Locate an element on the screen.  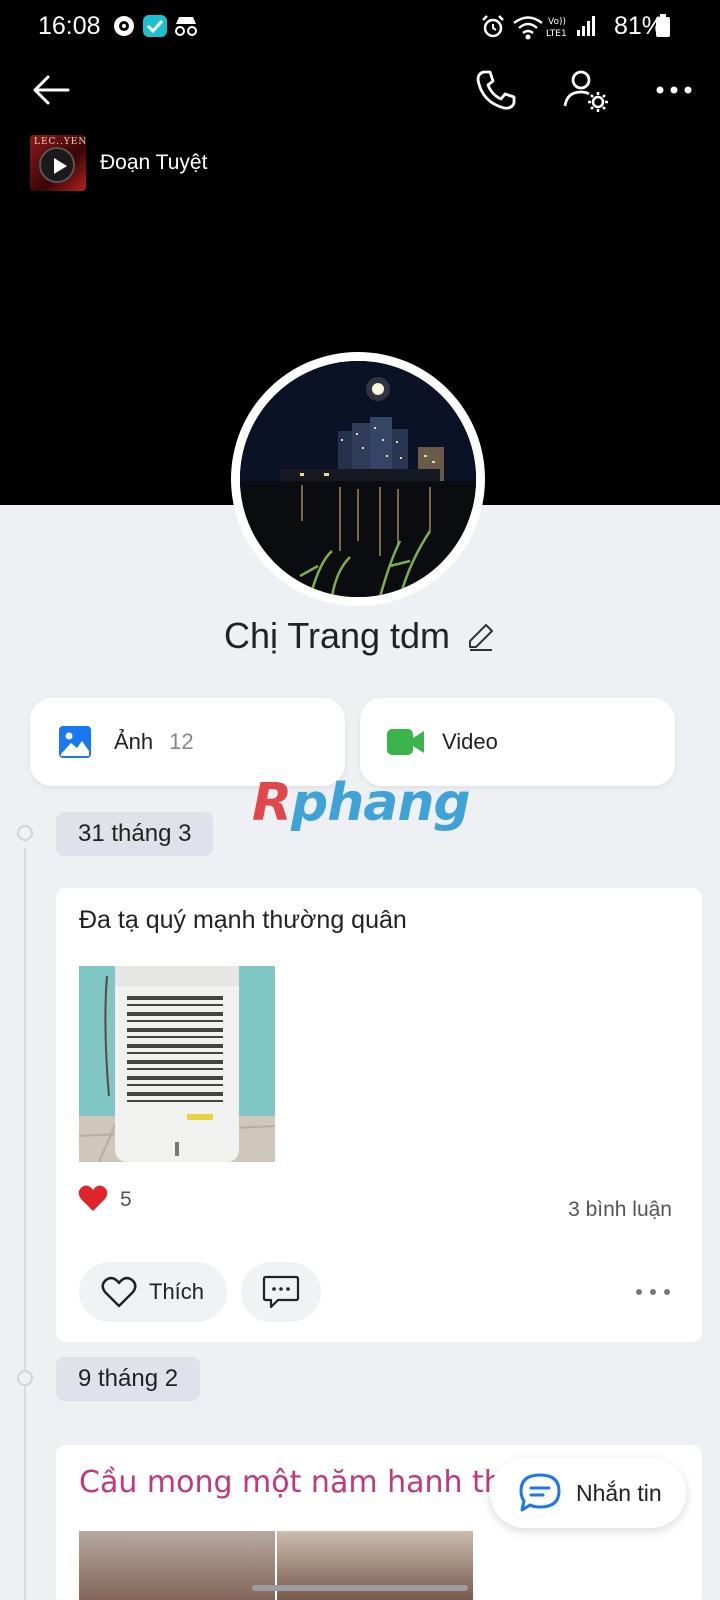
video-camera-icon is located at coordinates (405, 742).